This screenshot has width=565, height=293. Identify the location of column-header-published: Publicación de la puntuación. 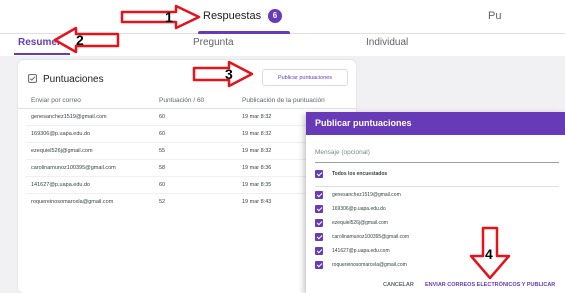
(283, 100).